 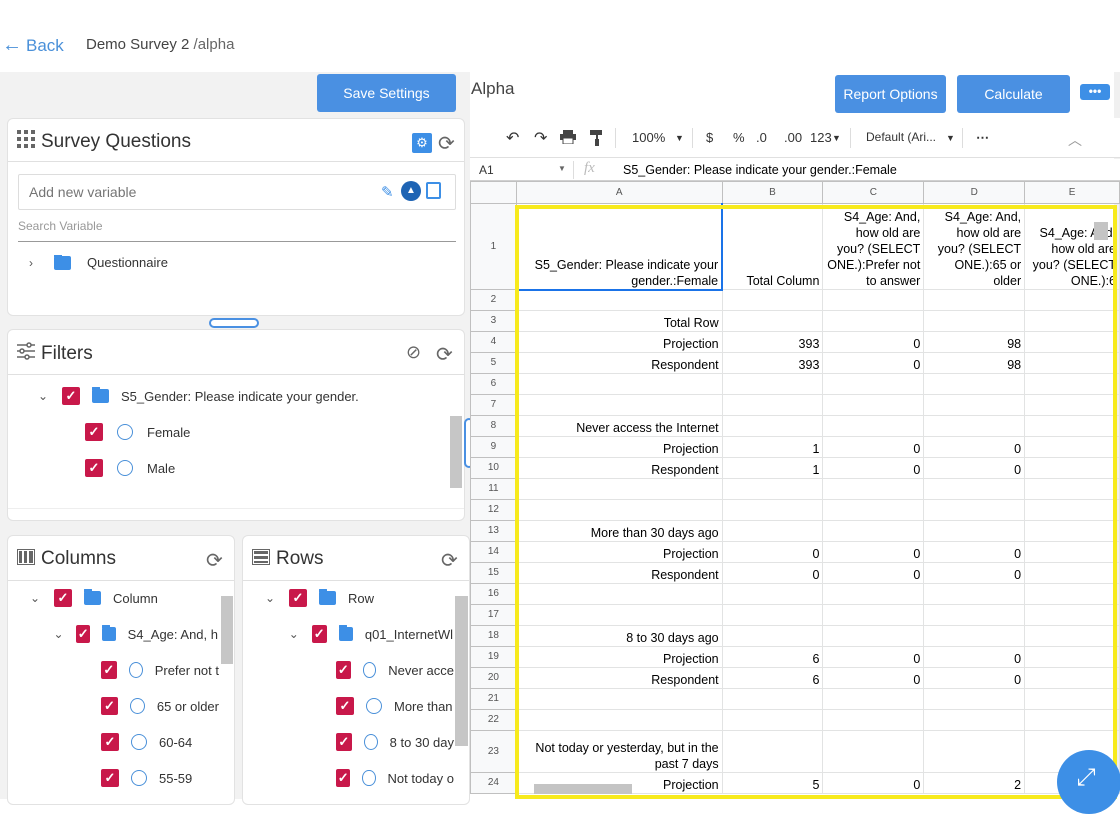 I want to click on sheet-cell: Projection, so click(x=619, y=447).